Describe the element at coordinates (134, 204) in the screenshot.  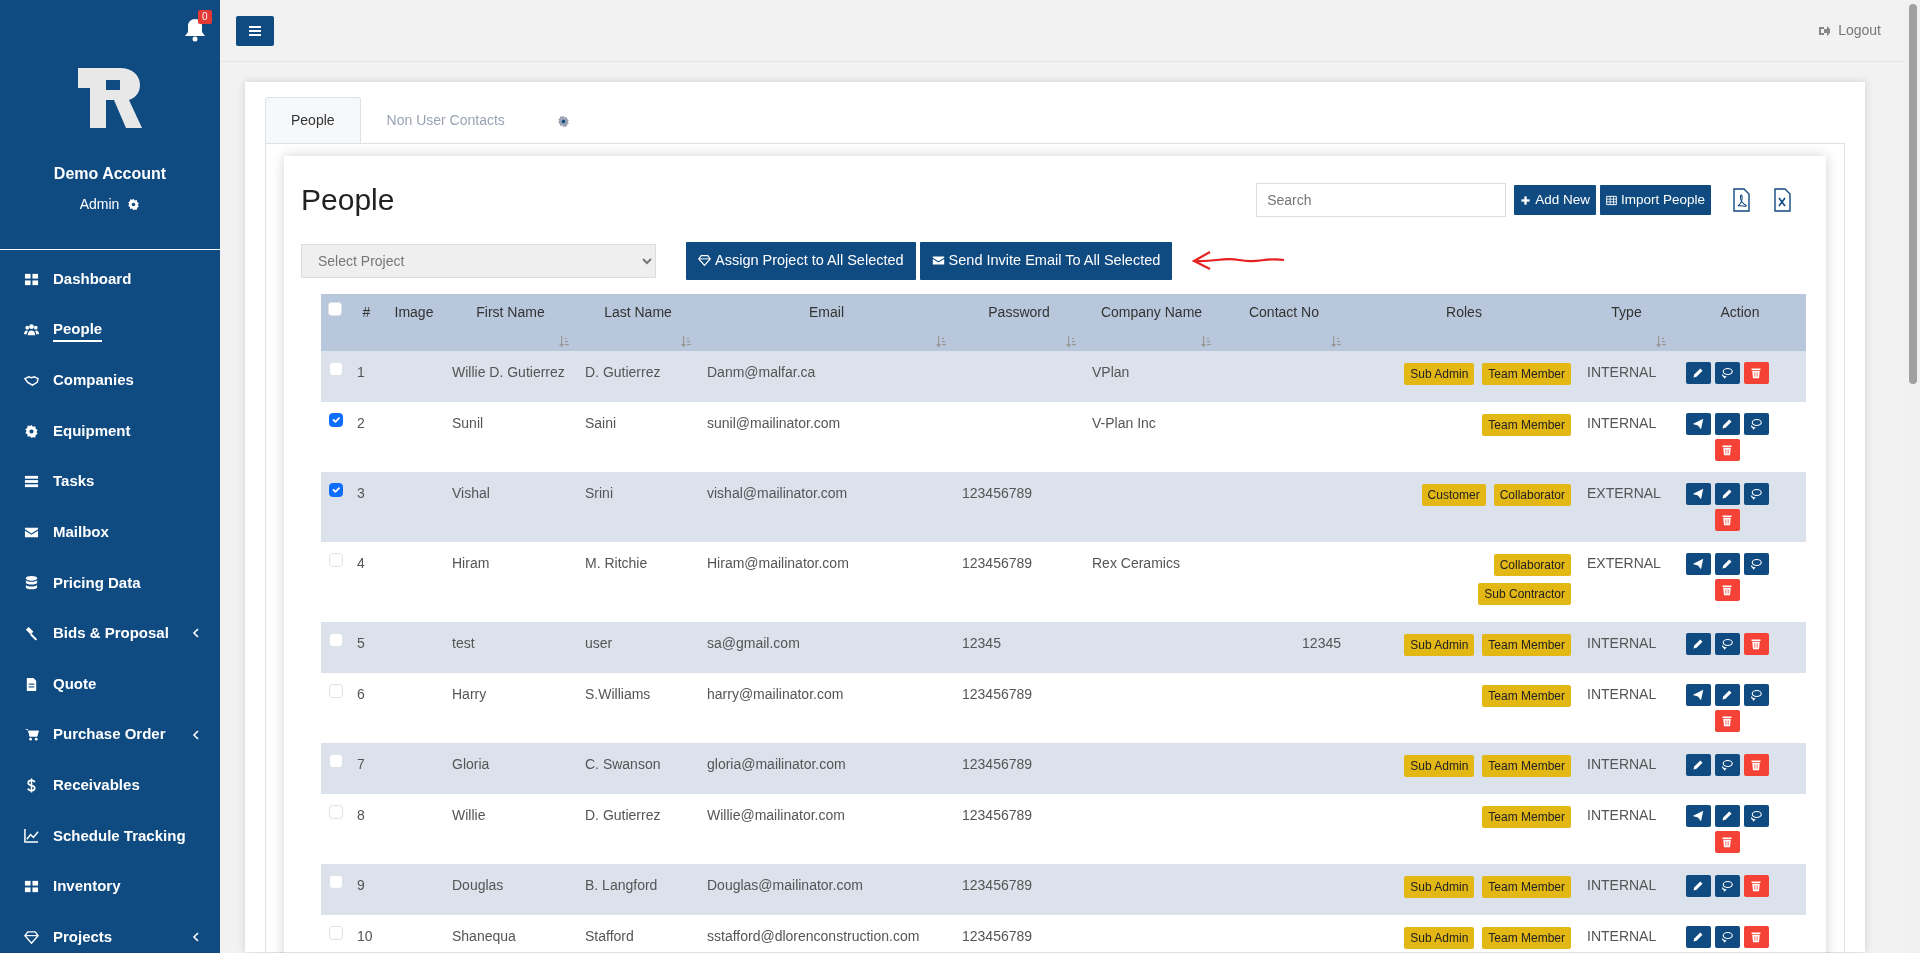
I see `settings-icon` at that location.